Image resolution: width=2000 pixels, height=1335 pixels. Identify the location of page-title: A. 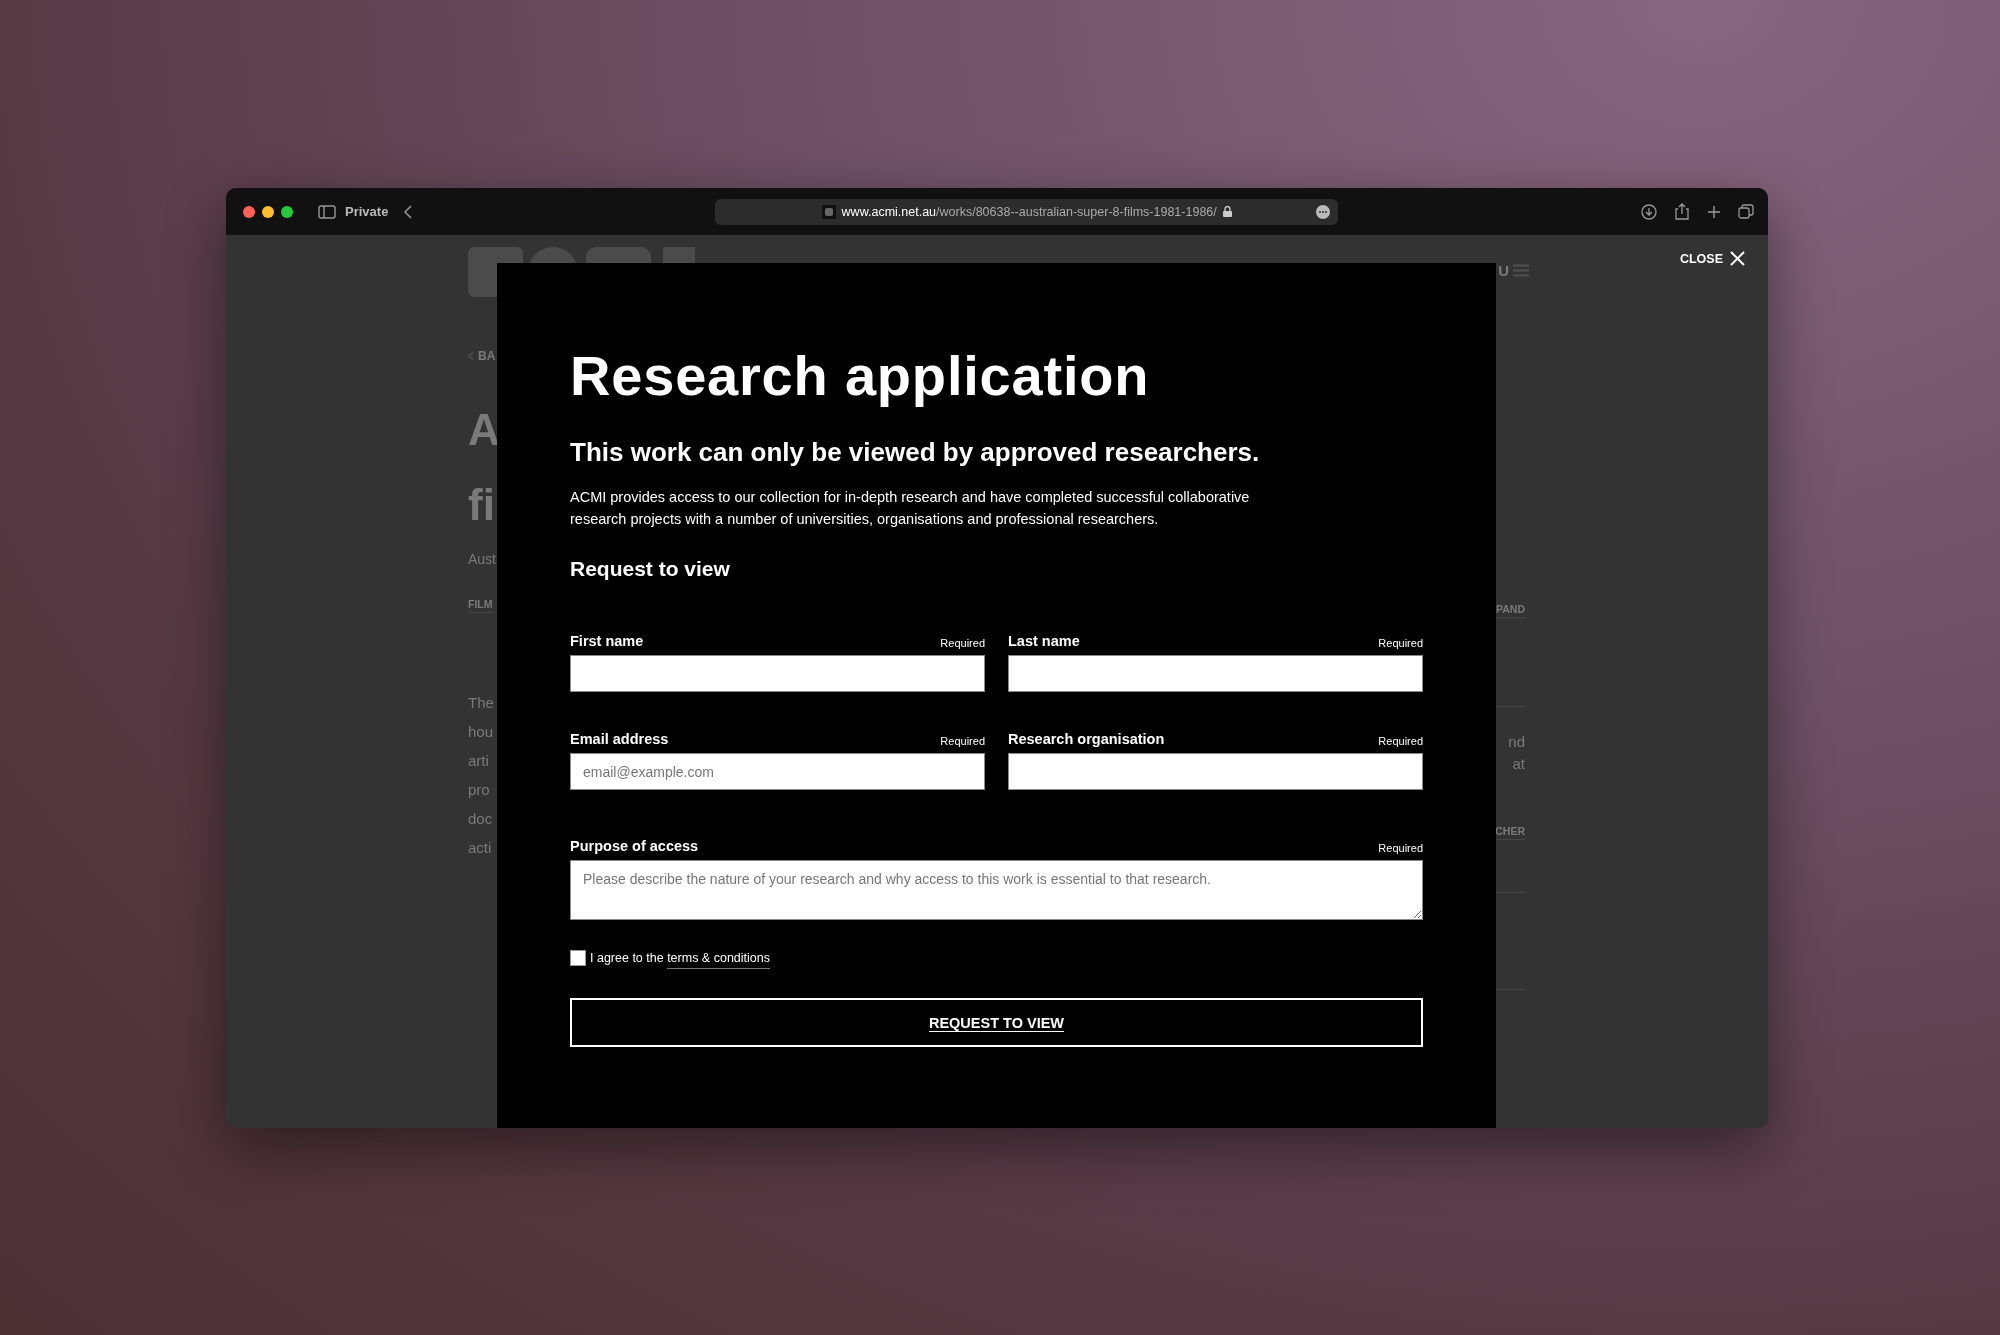
(484, 430).